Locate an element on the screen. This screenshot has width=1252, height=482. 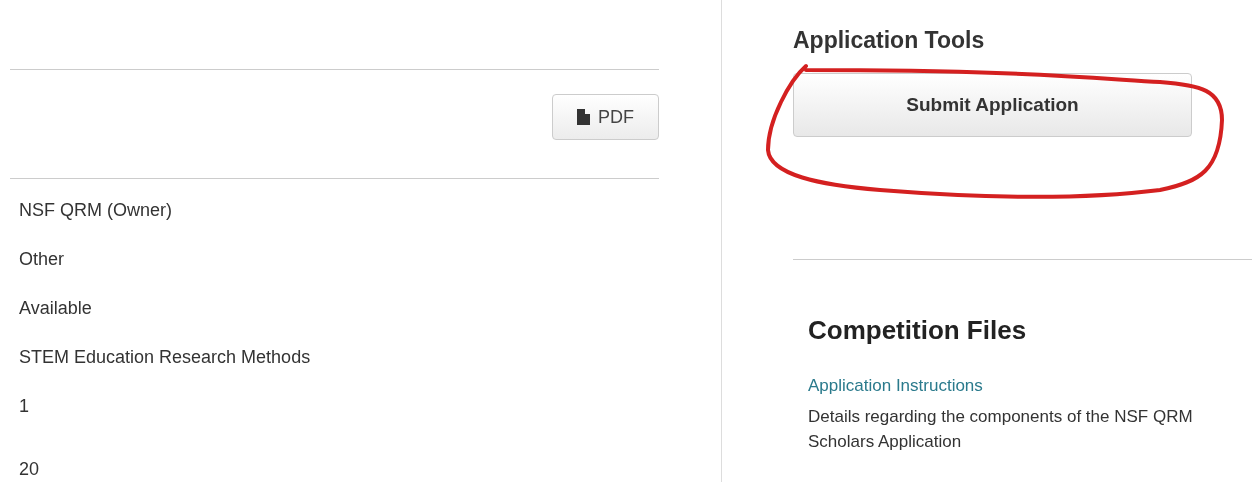
field-value: Other is located at coordinates (42, 259).